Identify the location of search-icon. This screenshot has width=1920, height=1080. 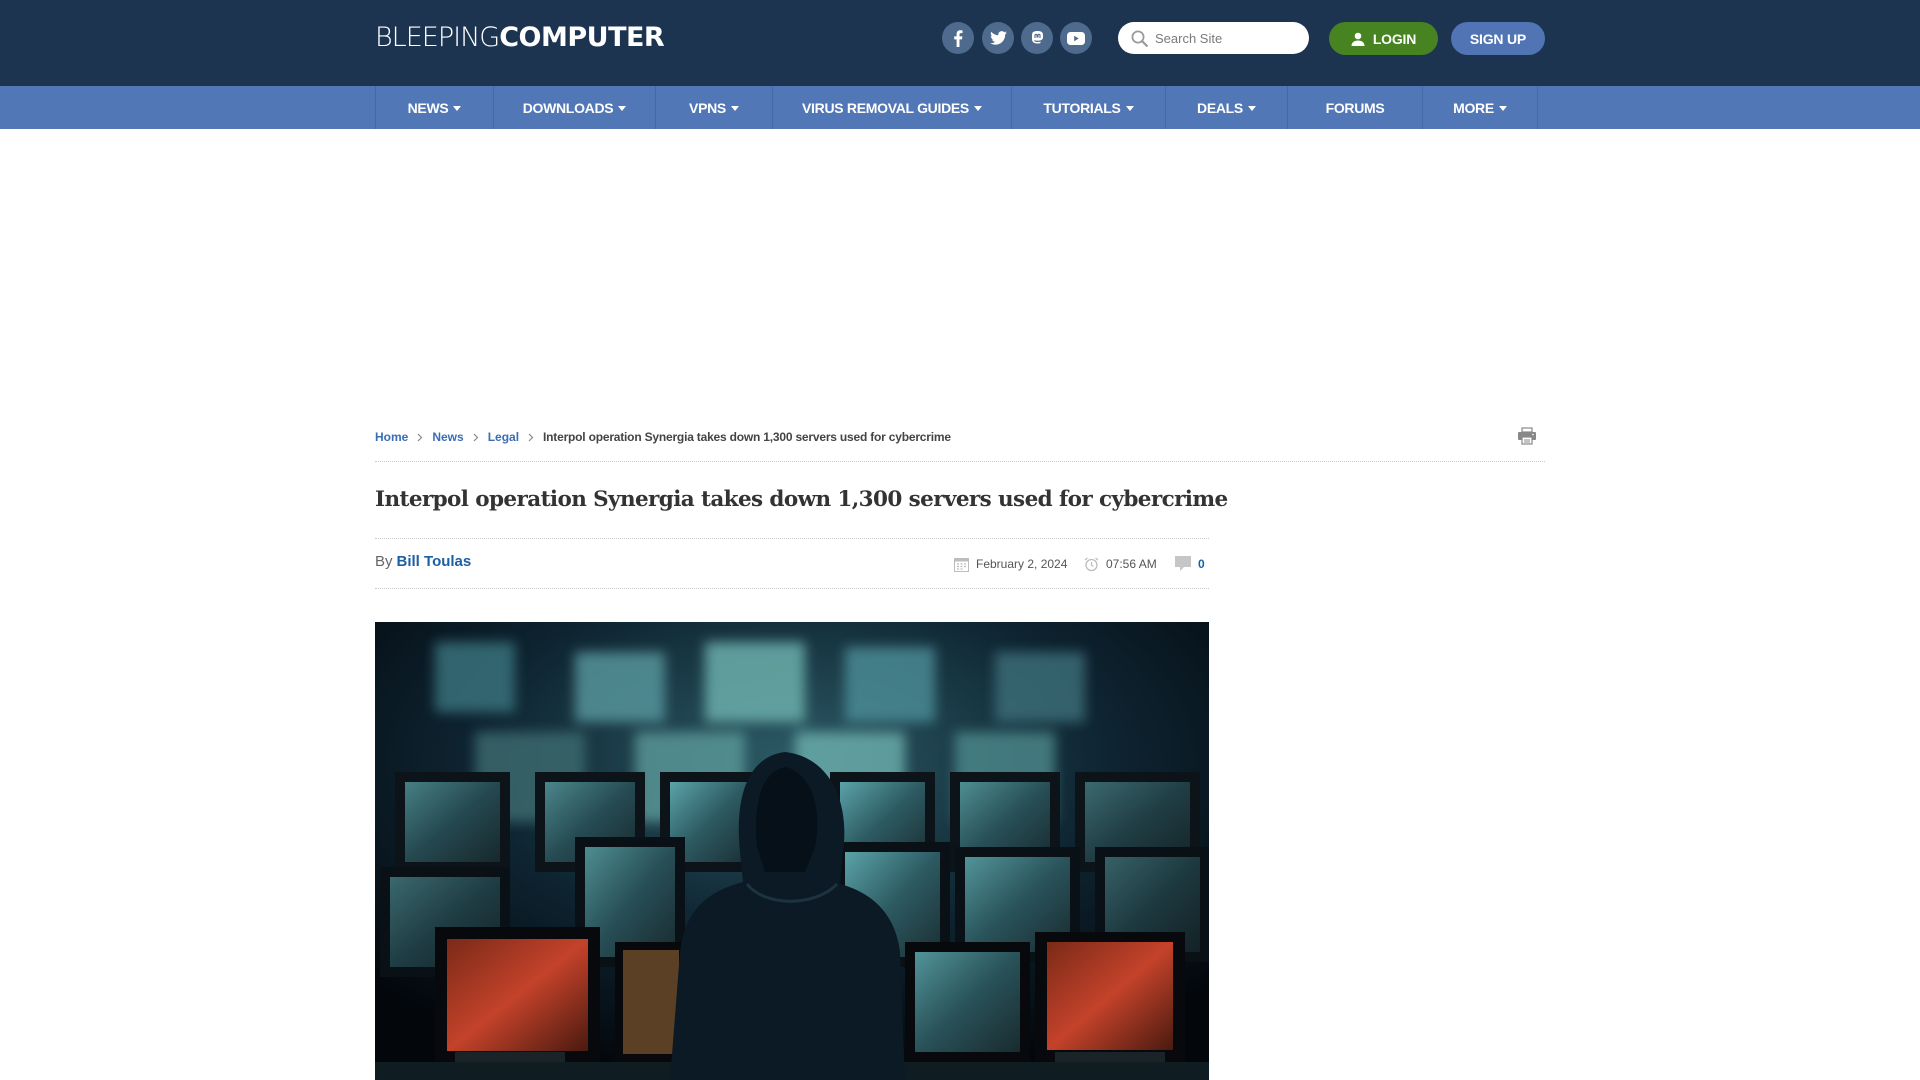
(1139, 38).